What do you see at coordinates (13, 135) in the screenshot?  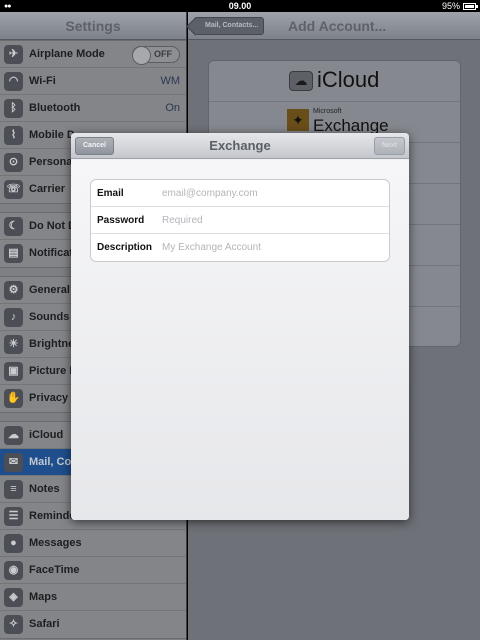 I see `mobile-data-icon: ⌇` at bounding box center [13, 135].